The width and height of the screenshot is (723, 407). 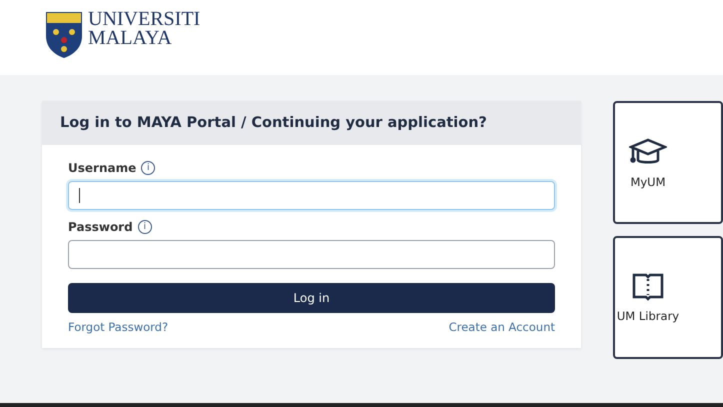 I want to click on graduation-cap-icon, so click(x=648, y=151).